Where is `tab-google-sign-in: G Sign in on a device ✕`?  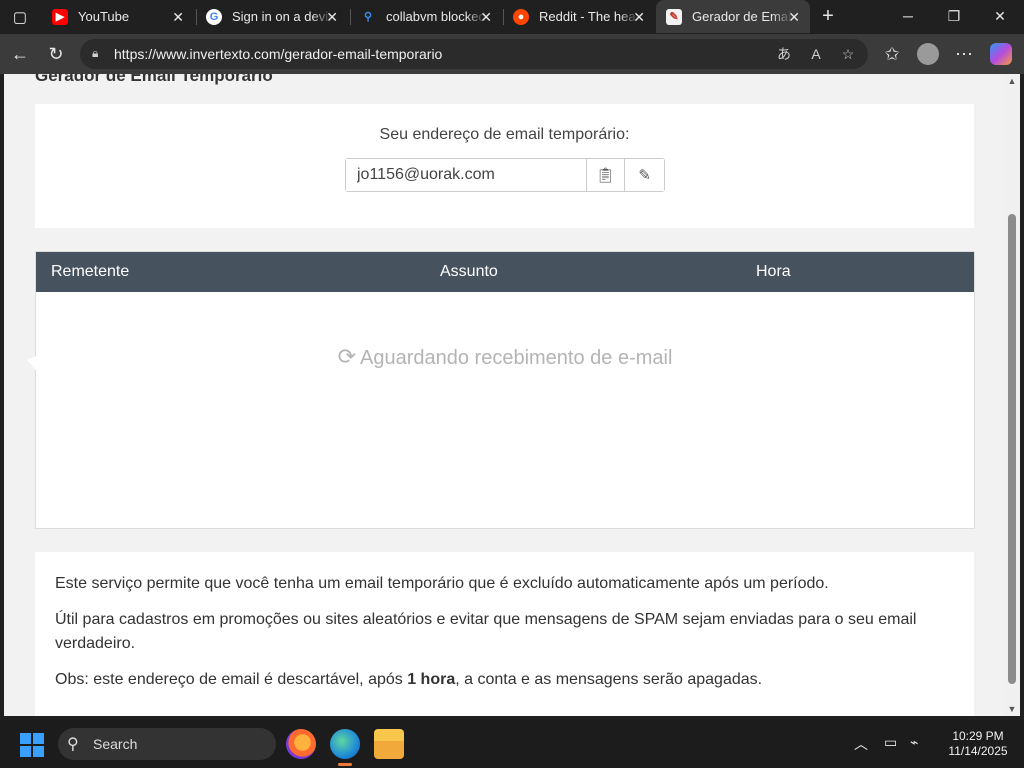 tab-google-sign-in: G Sign in on a device ✕ is located at coordinates (272, 16).